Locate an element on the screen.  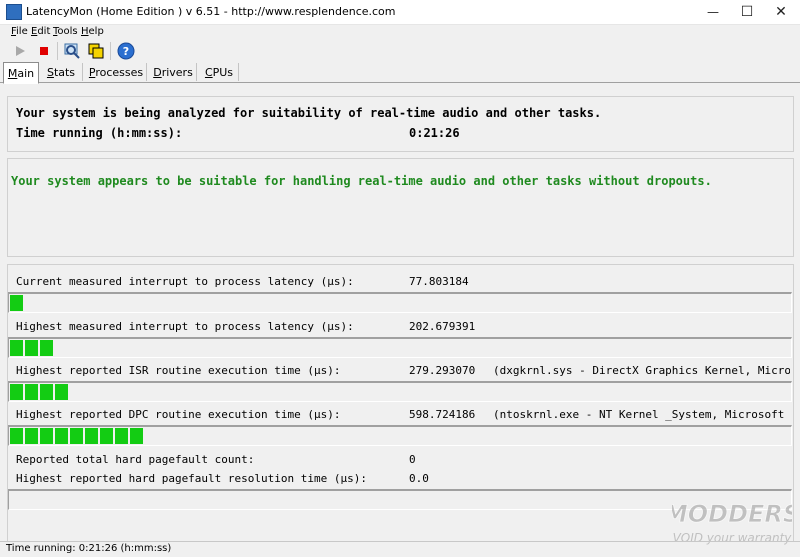
maximize-button: ☐ is located at coordinates (747, 12).